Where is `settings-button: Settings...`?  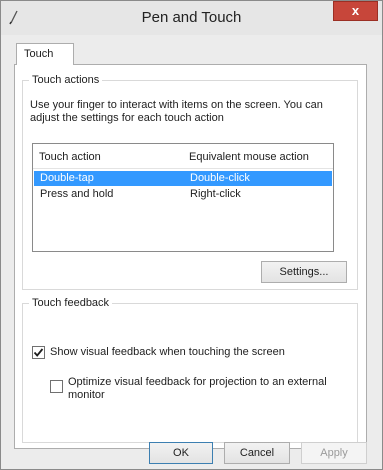
settings-button: Settings... is located at coordinates (304, 272).